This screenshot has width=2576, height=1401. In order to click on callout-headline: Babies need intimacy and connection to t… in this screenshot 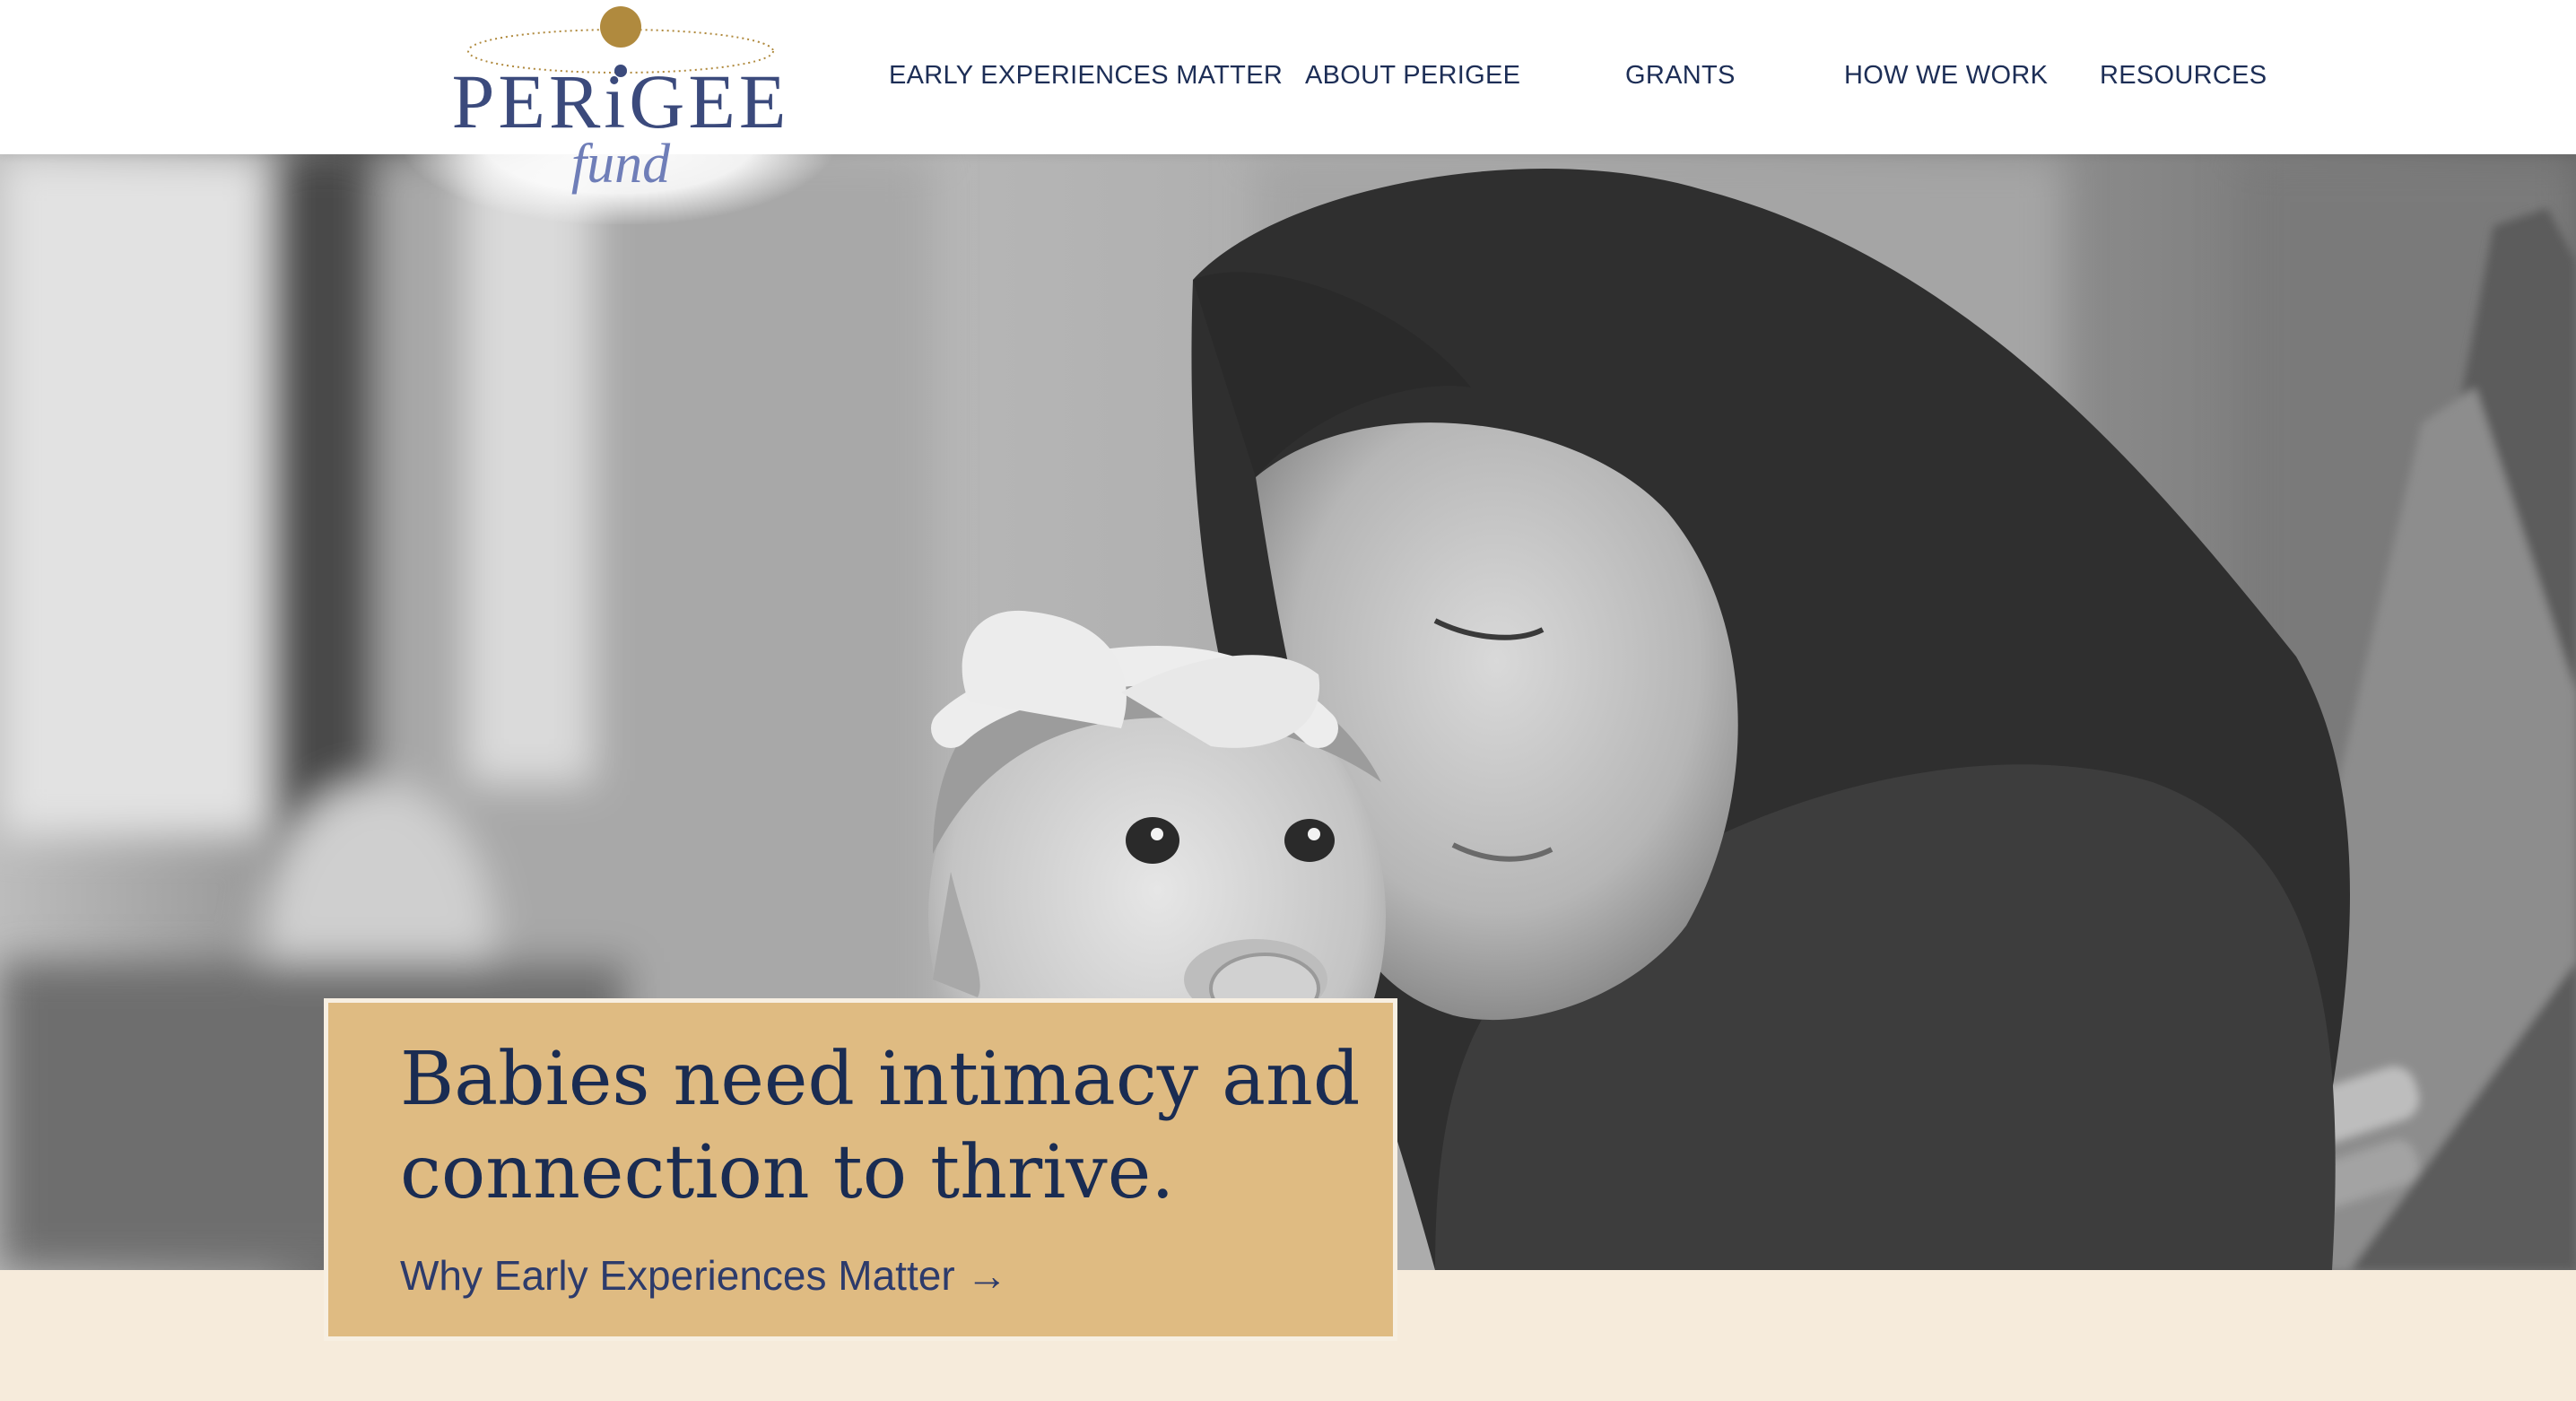, I will do `click(880, 1126)`.